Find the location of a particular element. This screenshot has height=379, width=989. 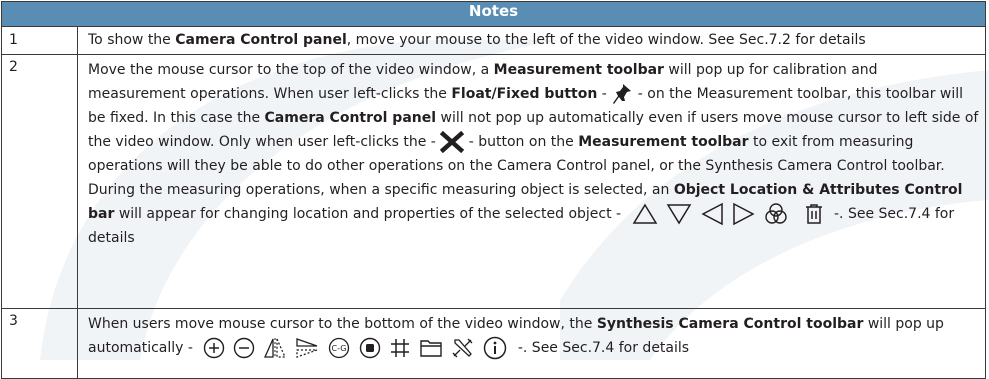

triangle-left-icon is located at coordinates (712, 214).